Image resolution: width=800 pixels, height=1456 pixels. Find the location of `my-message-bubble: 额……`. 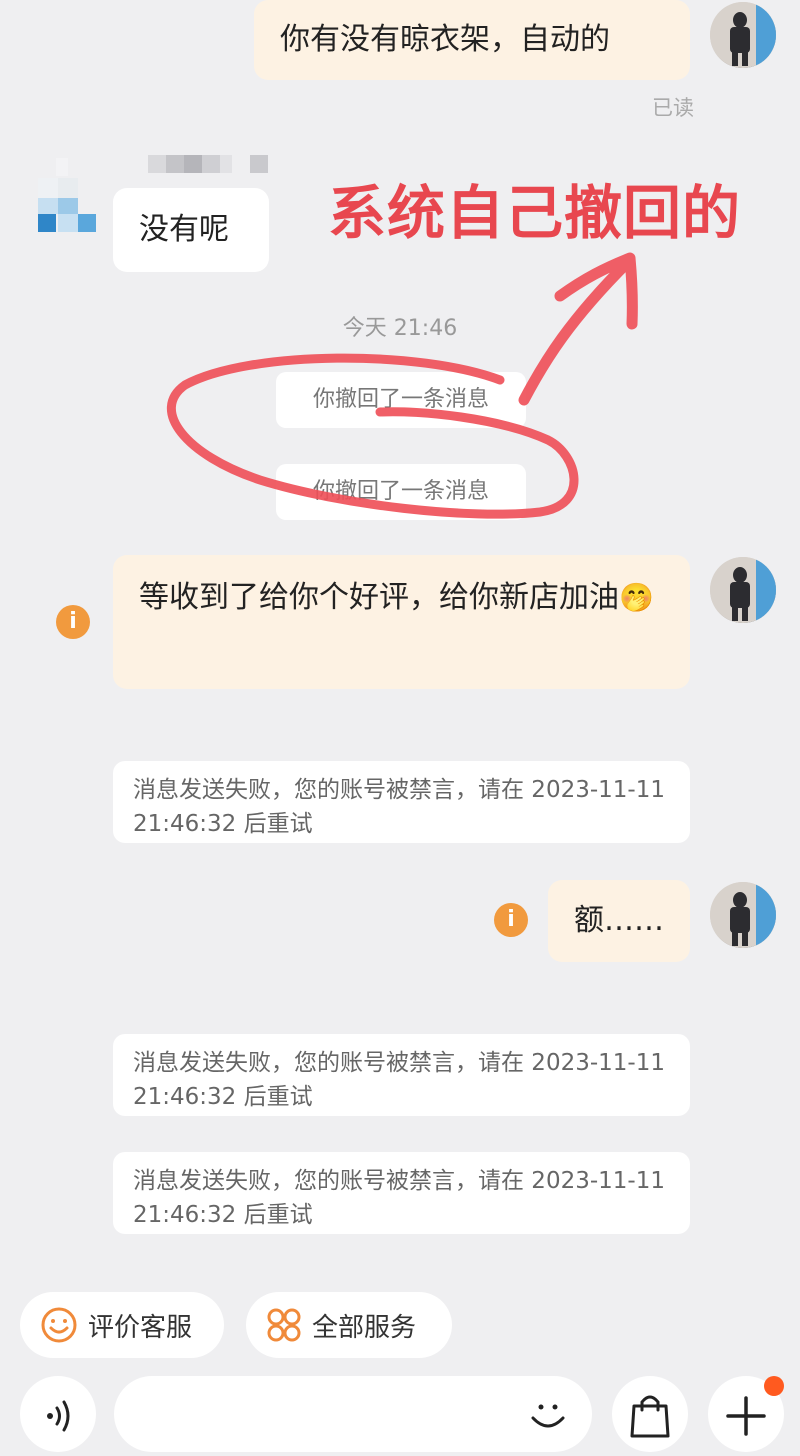

my-message-bubble: 额…… is located at coordinates (619, 921).